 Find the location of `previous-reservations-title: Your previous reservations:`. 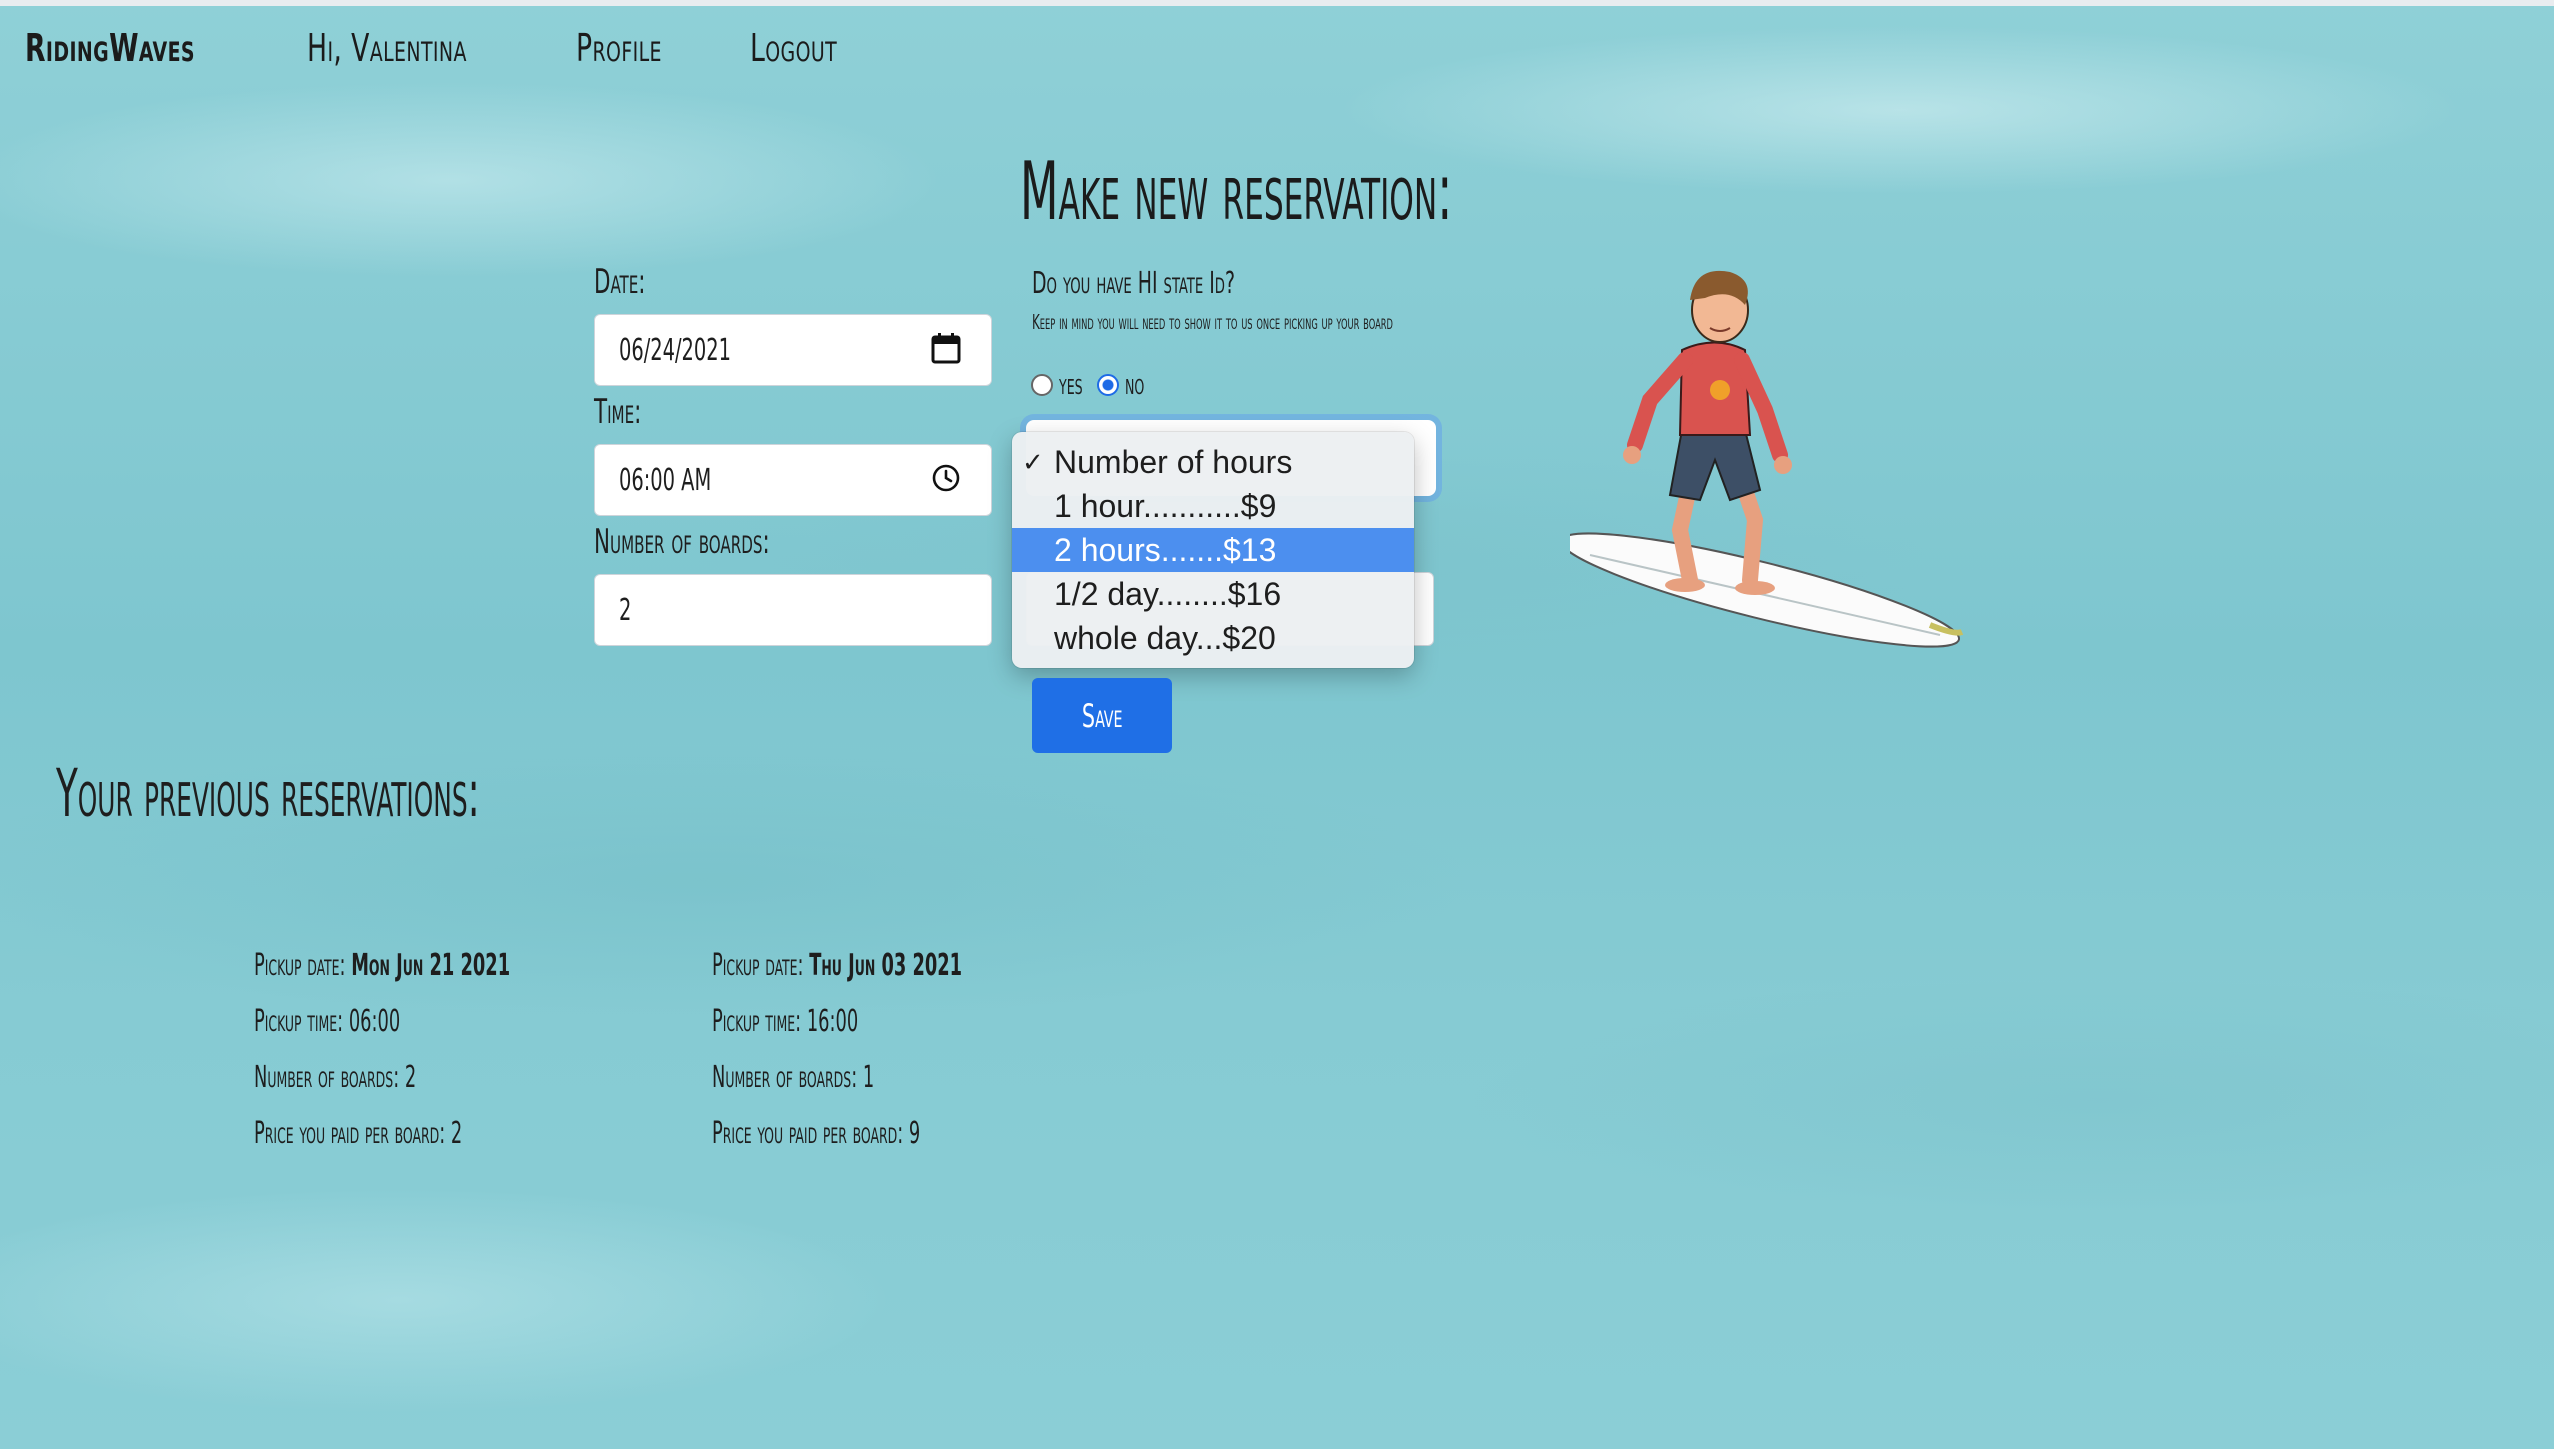

previous-reservations-title: Your previous reservations: is located at coordinates (268, 793).